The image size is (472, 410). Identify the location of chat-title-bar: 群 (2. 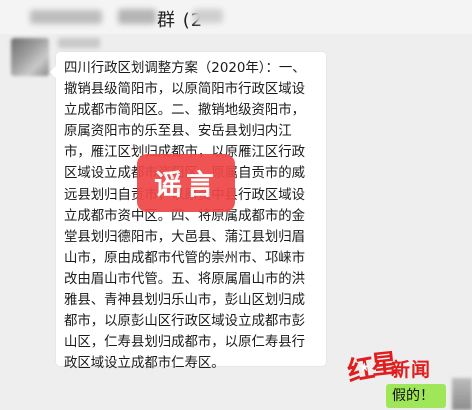
(236, 17).